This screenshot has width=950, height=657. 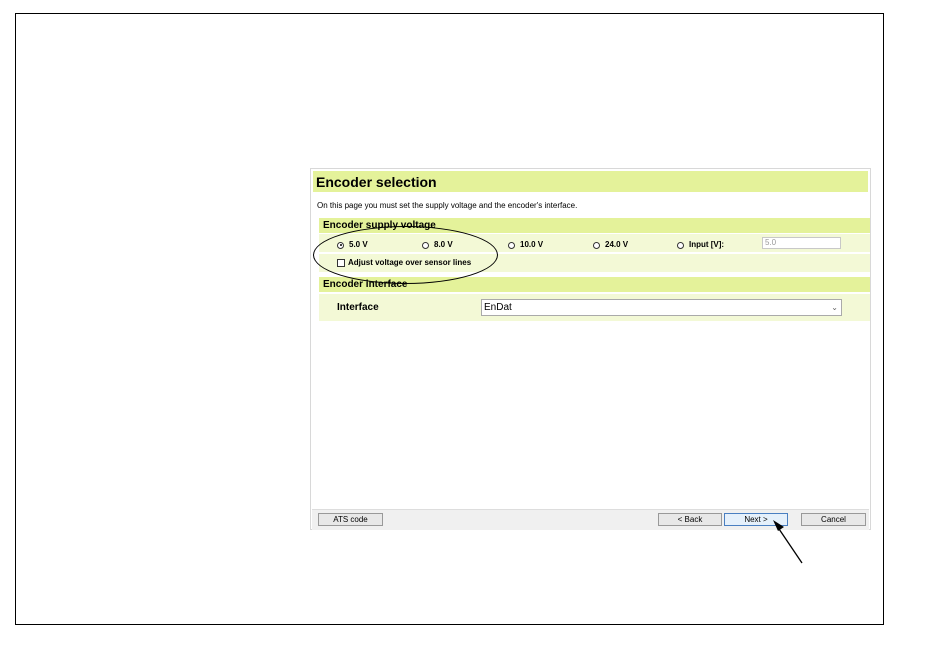 What do you see at coordinates (756, 519) in the screenshot?
I see `next-button: Next >` at bounding box center [756, 519].